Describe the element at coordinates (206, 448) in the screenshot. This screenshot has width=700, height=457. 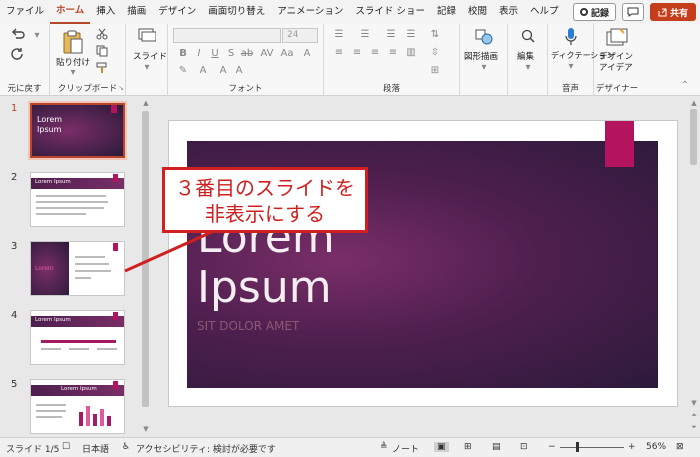
I see `accessibility-status: アクセシビリティ: 検討が必要です` at that location.